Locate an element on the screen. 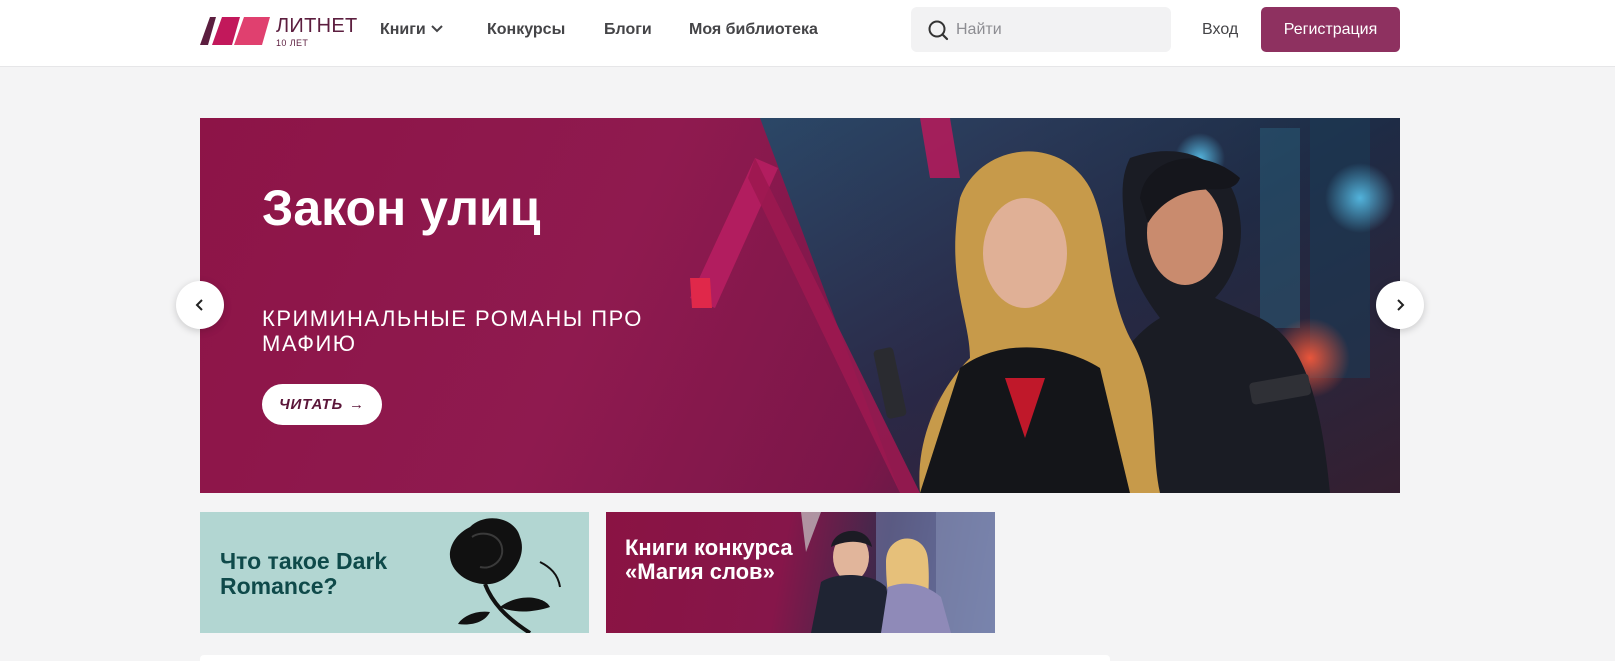  nav-books-label: Книги is located at coordinates (403, 30).